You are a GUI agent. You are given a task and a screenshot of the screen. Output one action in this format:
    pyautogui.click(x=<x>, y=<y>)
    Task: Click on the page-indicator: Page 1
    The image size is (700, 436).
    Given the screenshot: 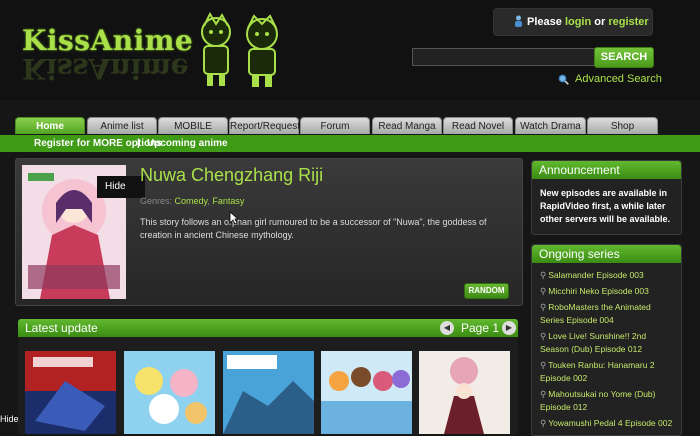 What is the action you would take?
    pyautogui.click(x=480, y=328)
    